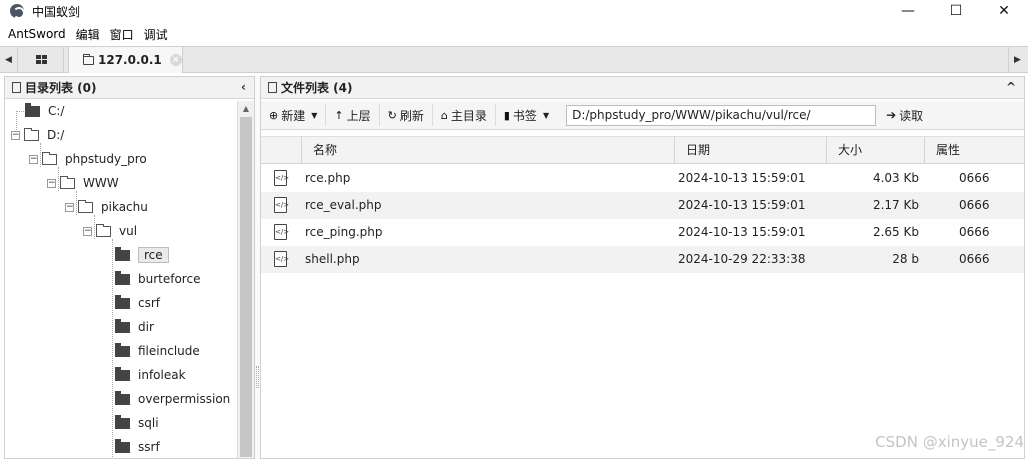 The image size is (1028, 459). What do you see at coordinates (411, 115) in the screenshot?
I see `refresh-button-label: 刷新` at bounding box center [411, 115].